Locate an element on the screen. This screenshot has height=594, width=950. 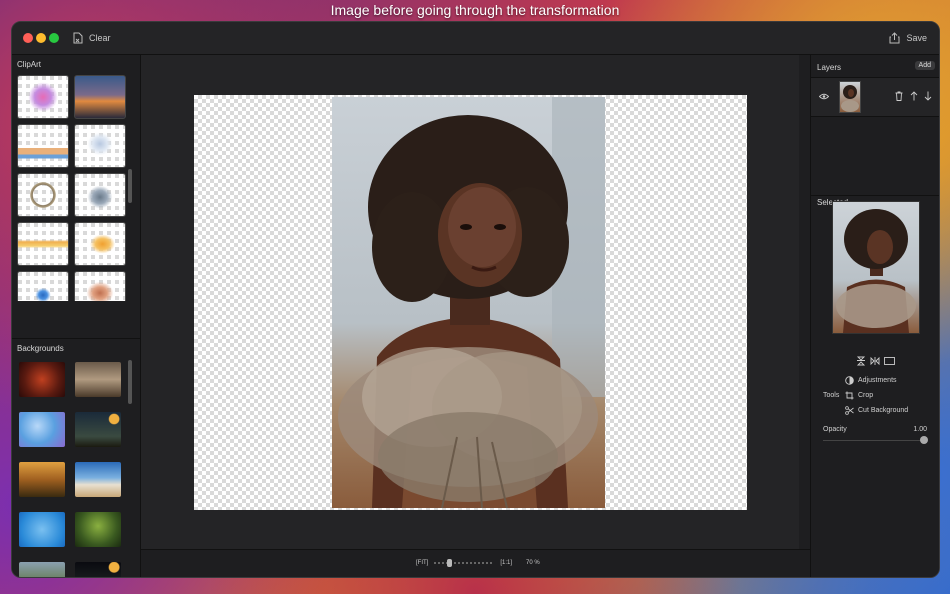
adjustments-button: Adjustments is located at coordinates (871, 380).